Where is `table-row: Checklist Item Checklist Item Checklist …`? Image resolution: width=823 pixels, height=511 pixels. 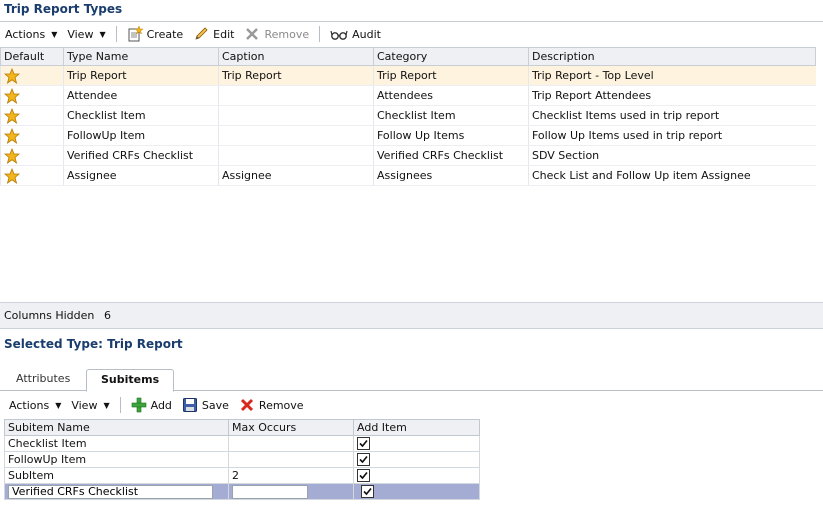 table-row: Checklist Item Checklist Item Checklist … is located at coordinates (408, 115).